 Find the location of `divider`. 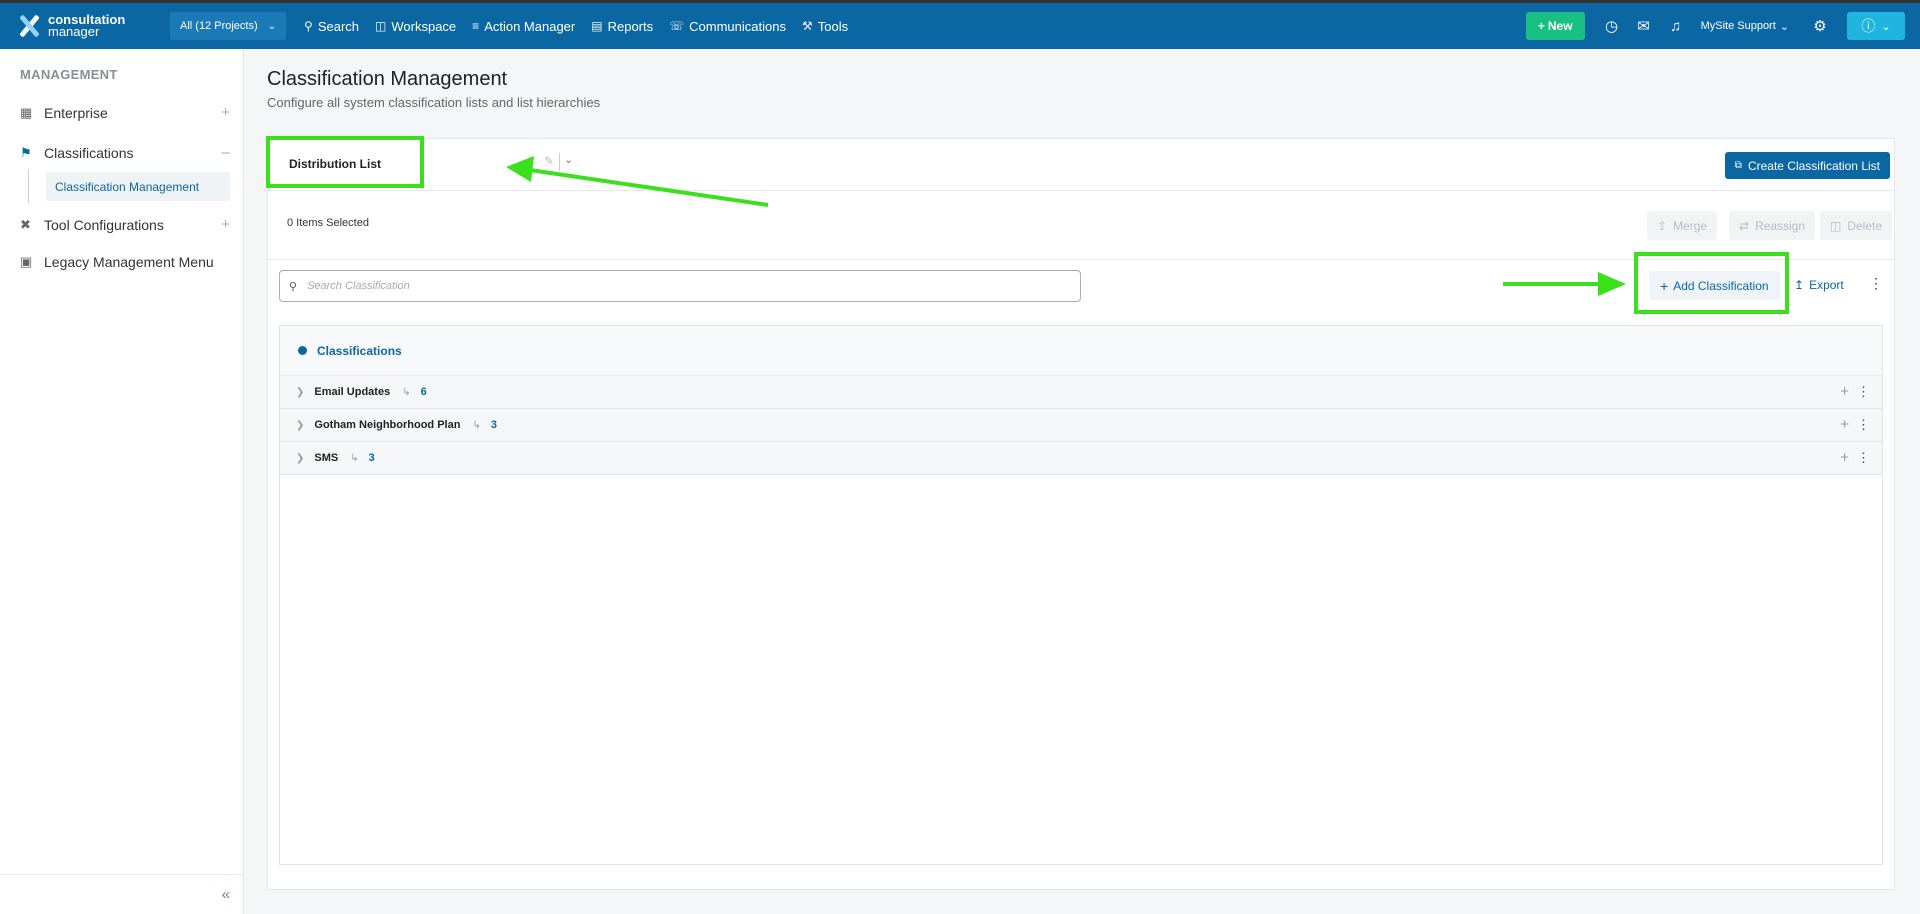

divider is located at coordinates (559, 162).